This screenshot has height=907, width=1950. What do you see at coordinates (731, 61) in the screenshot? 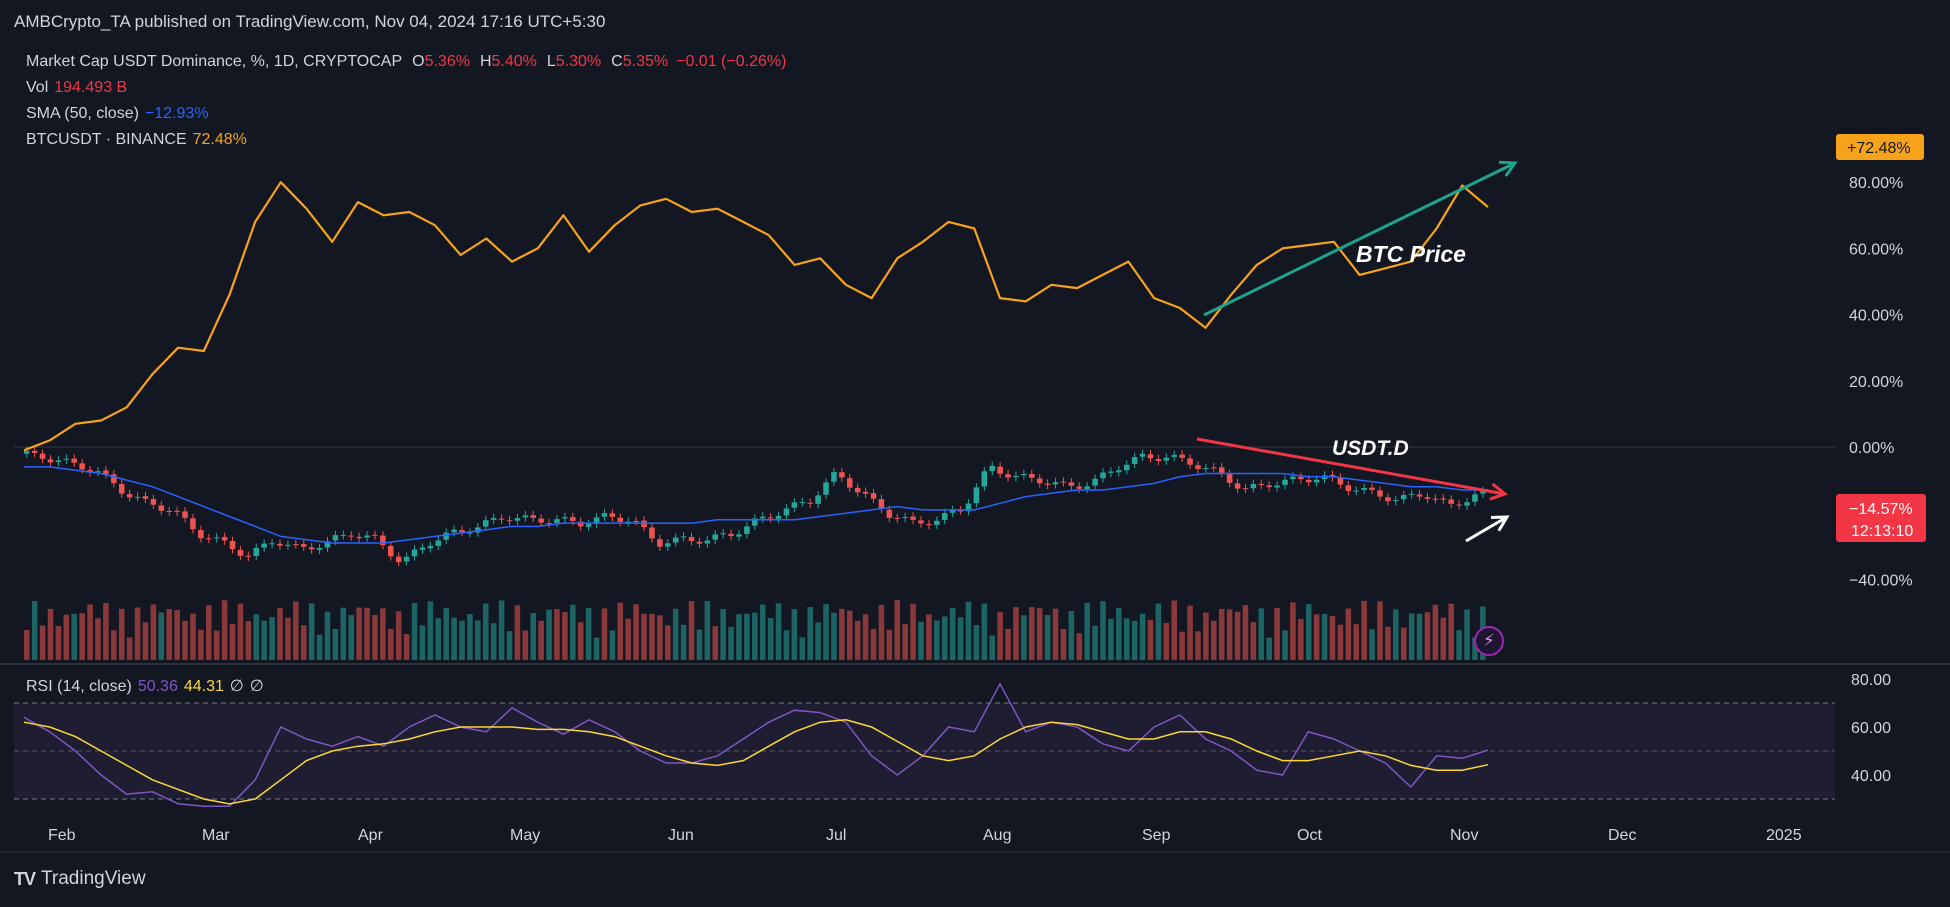
I see `change-value: −0.01 (−0.26%)` at bounding box center [731, 61].